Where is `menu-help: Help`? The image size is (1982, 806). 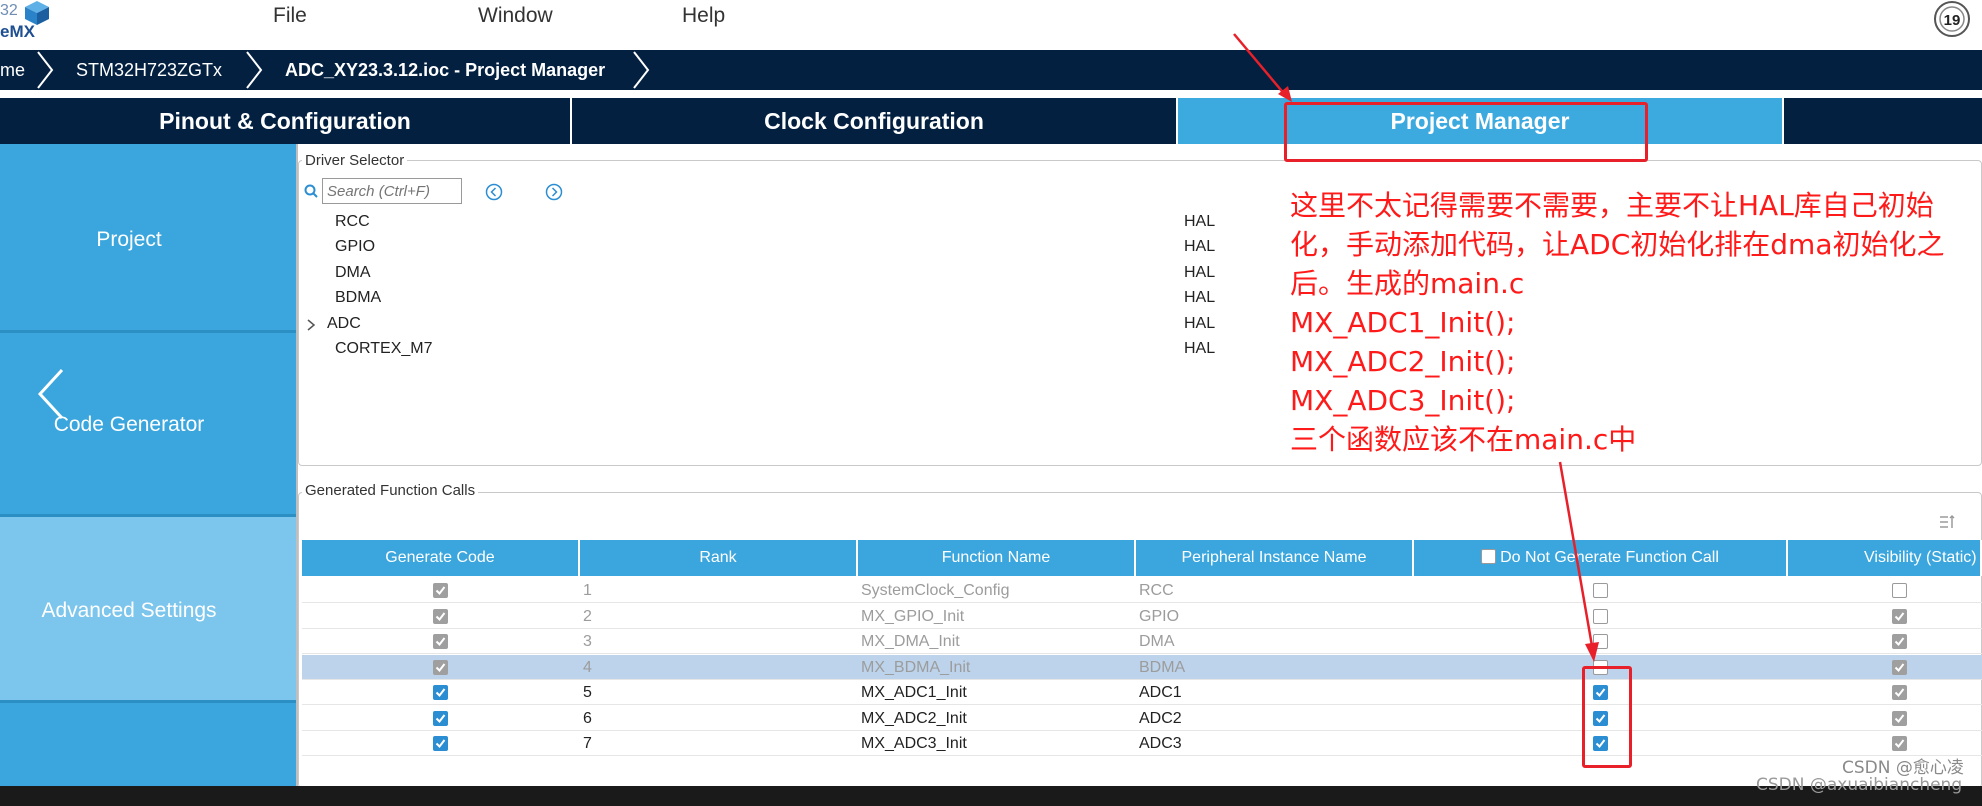
menu-help: Help is located at coordinates (703, 16).